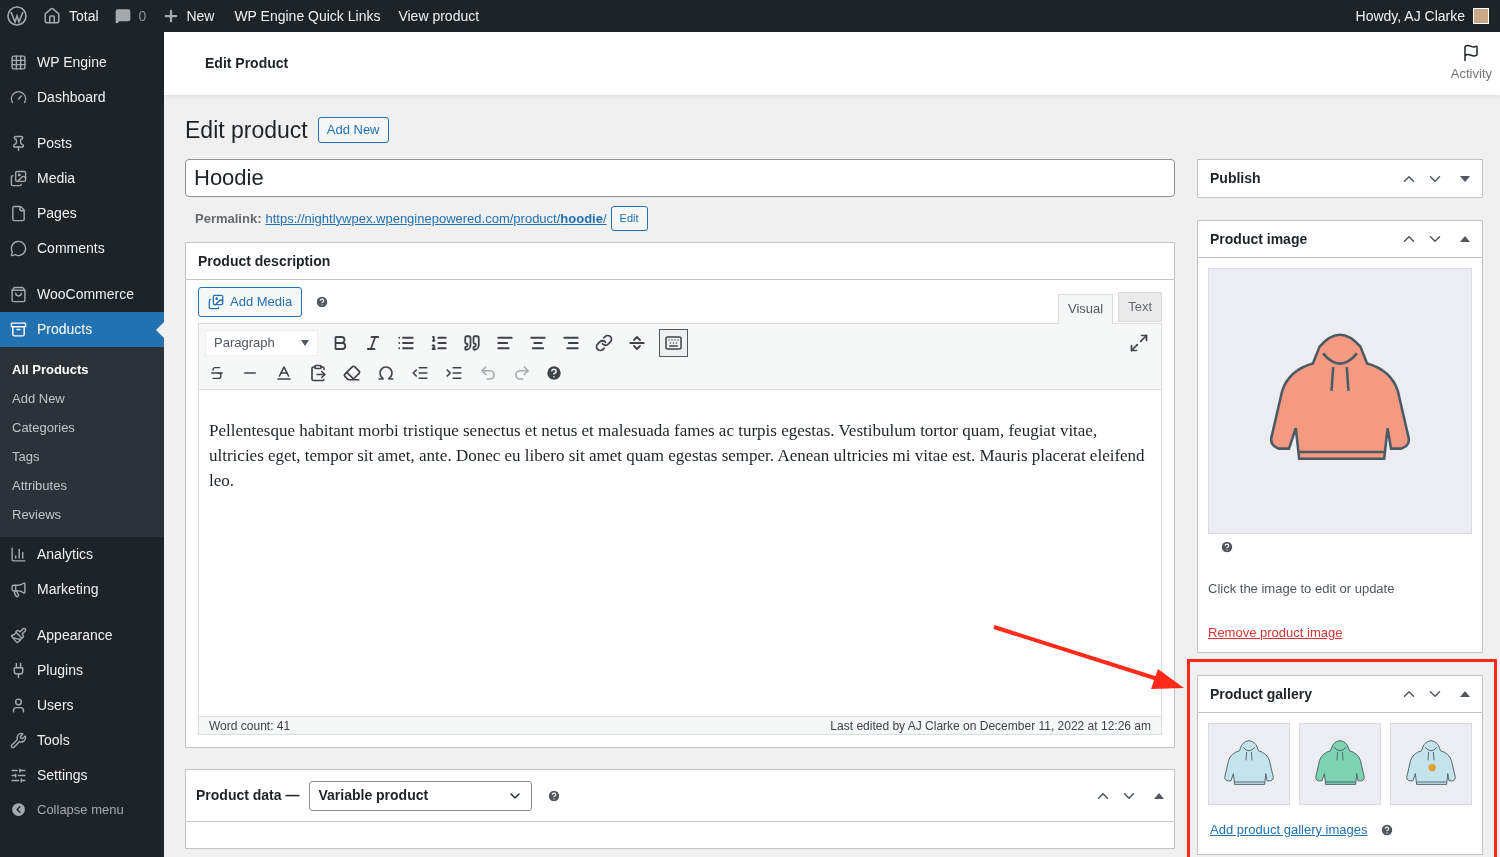 This screenshot has width=1500, height=857. What do you see at coordinates (188, 16) in the screenshot?
I see `new-link: New` at bounding box center [188, 16].